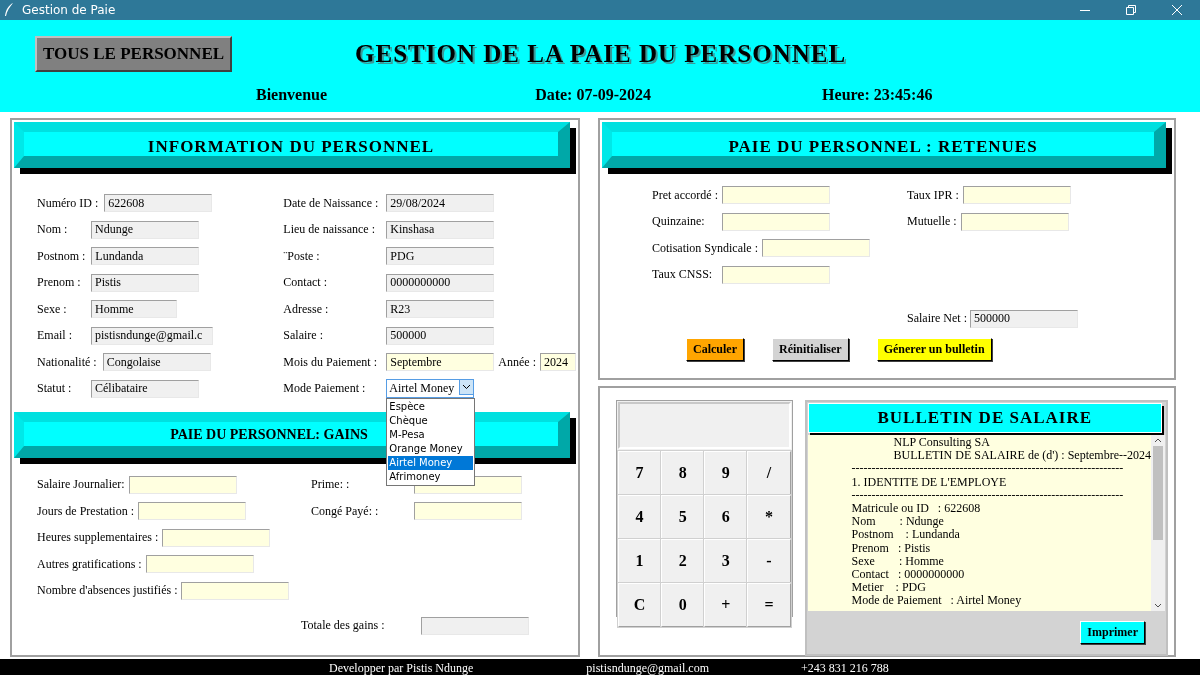 Image resolution: width=1200 pixels, height=675 pixels. What do you see at coordinates (517, 362) in the screenshot?
I see `field-label: Année :` at bounding box center [517, 362].